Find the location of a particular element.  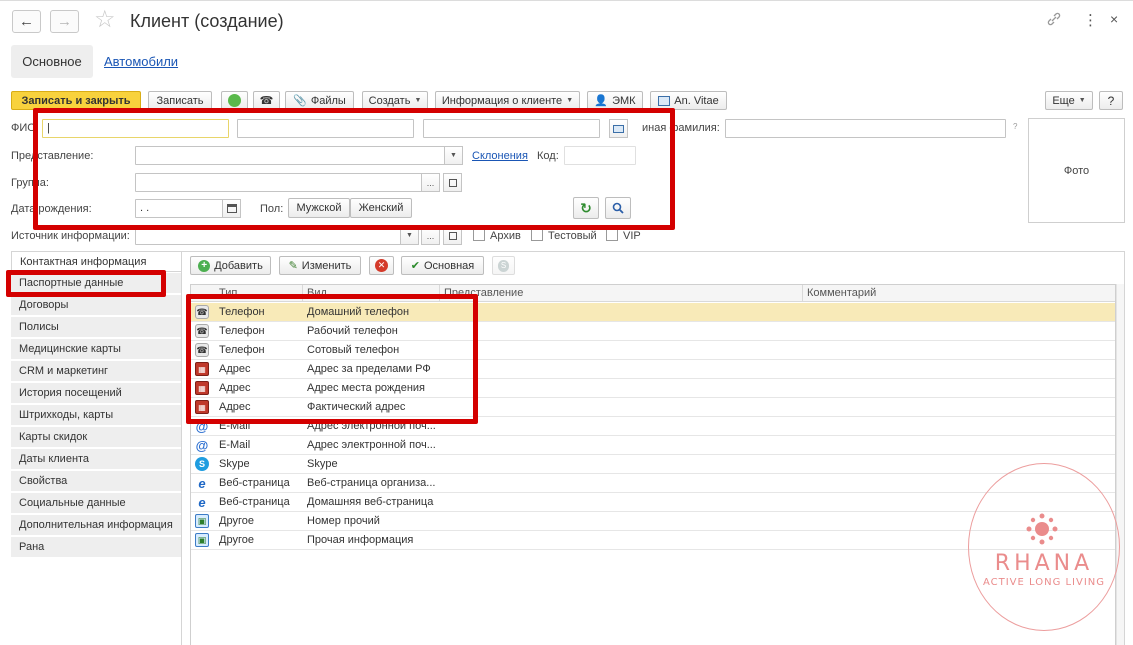

sidebar-item-passport: Паспортные данные is located at coordinates (96, 283).